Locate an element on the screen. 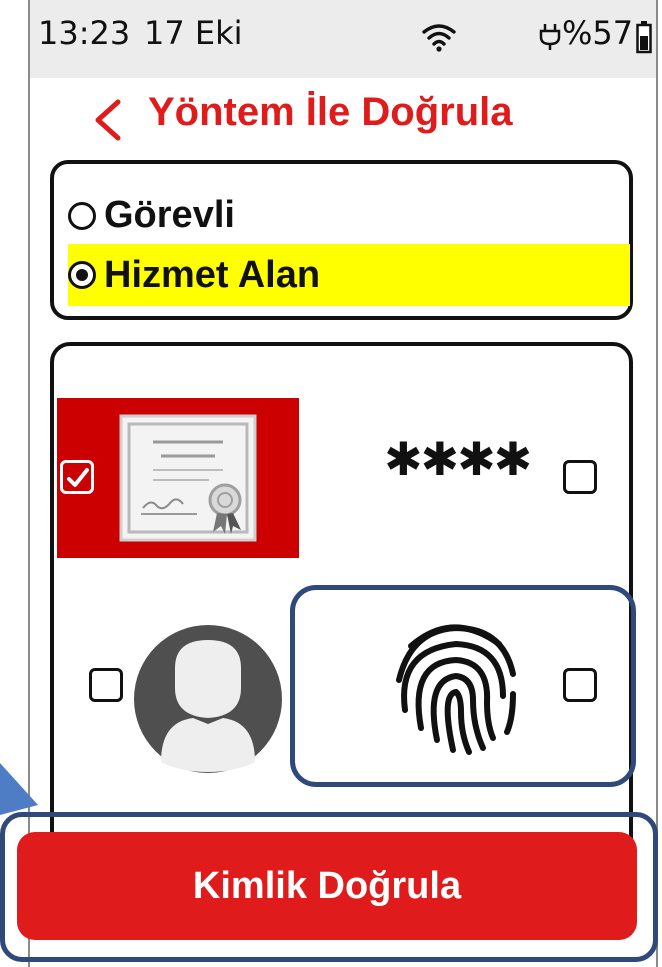  pin-method-label: ✱✱✱✱ is located at coordinates (458, 459).